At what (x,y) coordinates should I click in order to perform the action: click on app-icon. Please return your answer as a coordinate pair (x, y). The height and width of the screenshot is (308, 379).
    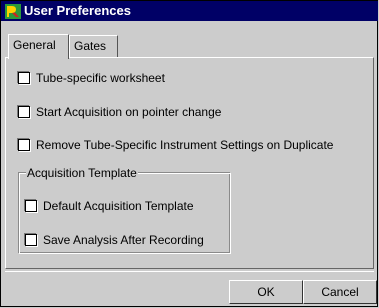
    Looking at the image, I should click on (13, 11).